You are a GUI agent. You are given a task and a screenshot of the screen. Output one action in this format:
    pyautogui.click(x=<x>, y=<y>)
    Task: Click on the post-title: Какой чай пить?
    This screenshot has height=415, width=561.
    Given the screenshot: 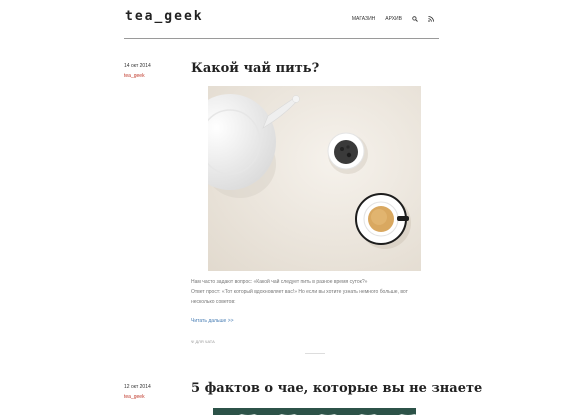 What is the action you would take?
    pyautogui.click(x=255, y=68)
    